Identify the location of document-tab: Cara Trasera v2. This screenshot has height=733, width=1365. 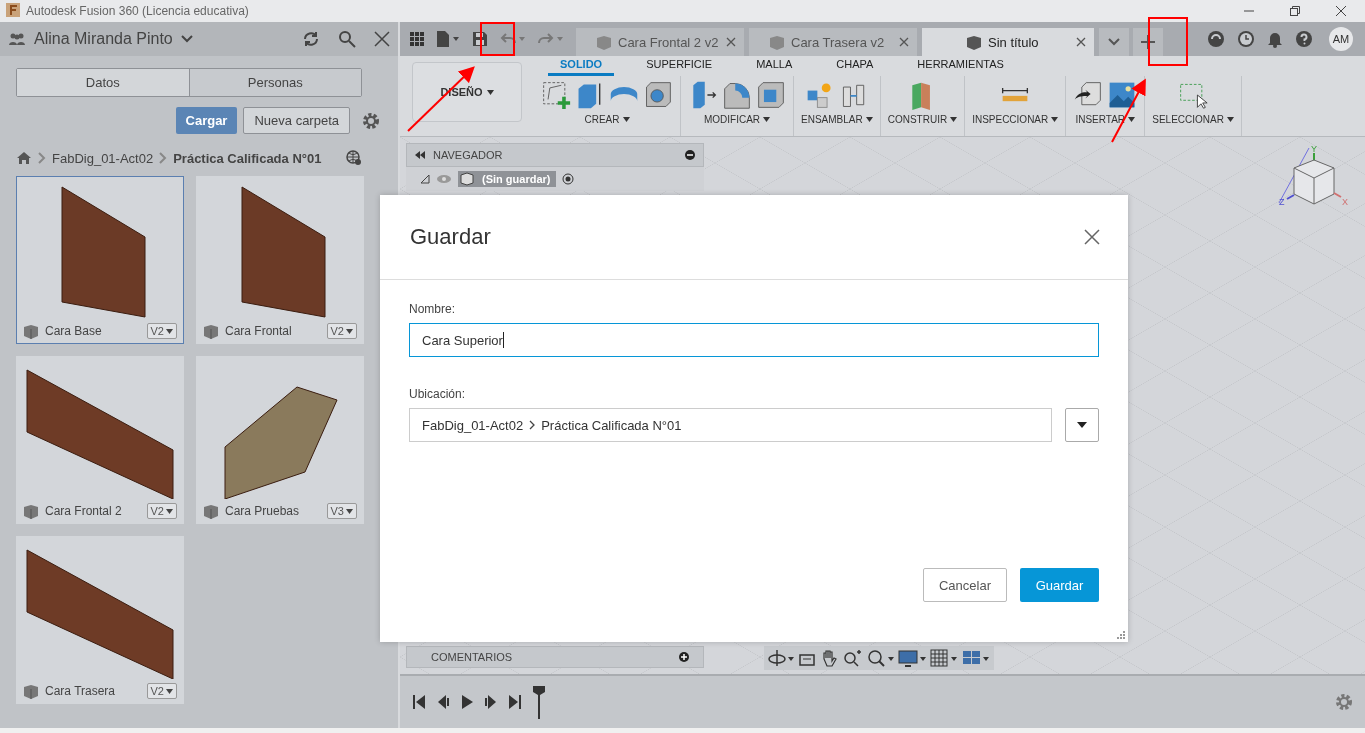
(833, 42).